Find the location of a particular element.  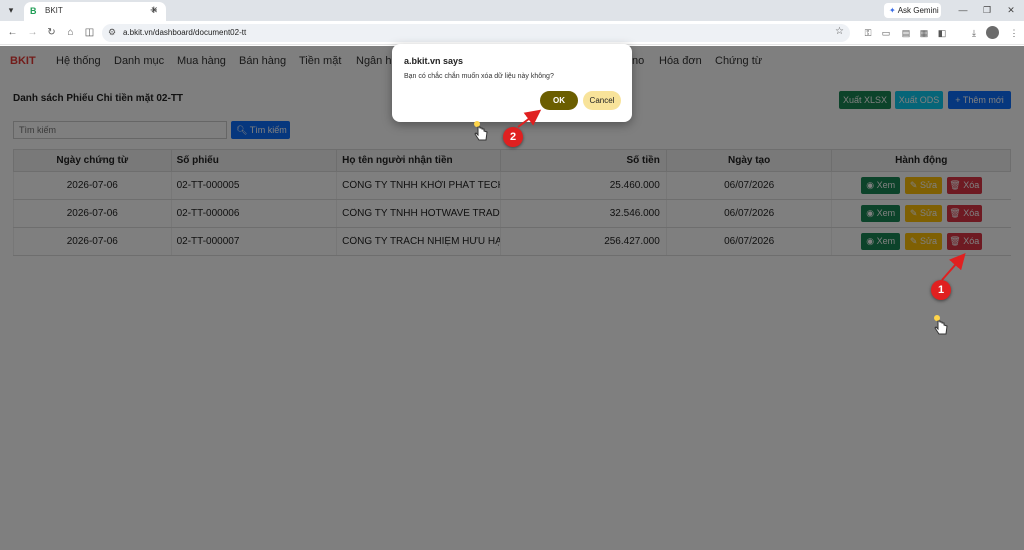

gemini-sparkle-icon: ✦ is located at coordinates (892, 10).